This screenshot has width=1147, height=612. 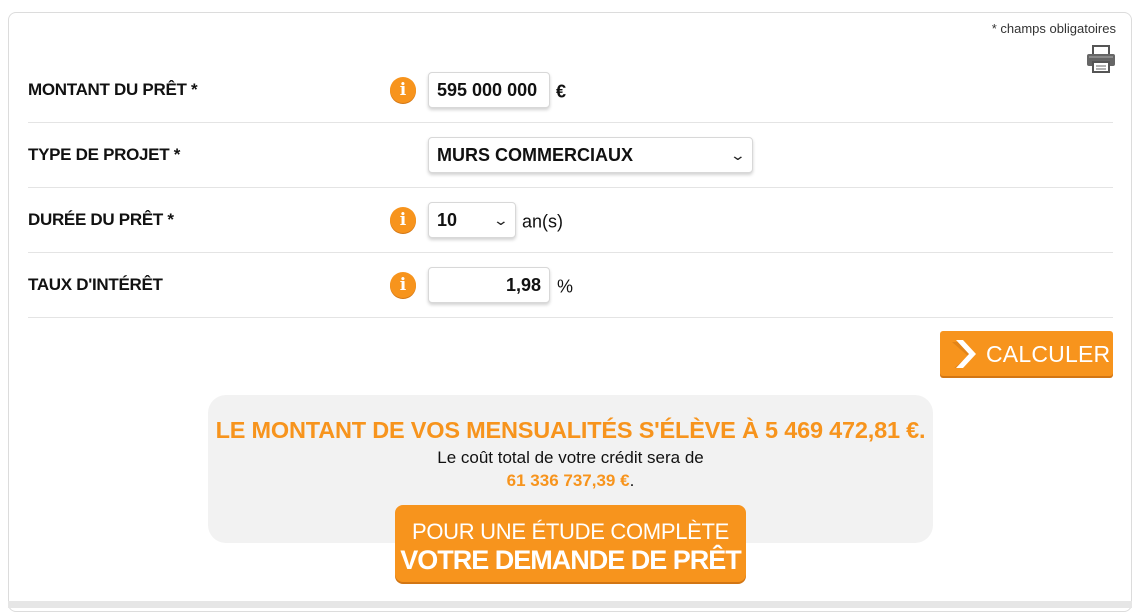 I want to click on taux-unit: %, so click(x=565, y=286).